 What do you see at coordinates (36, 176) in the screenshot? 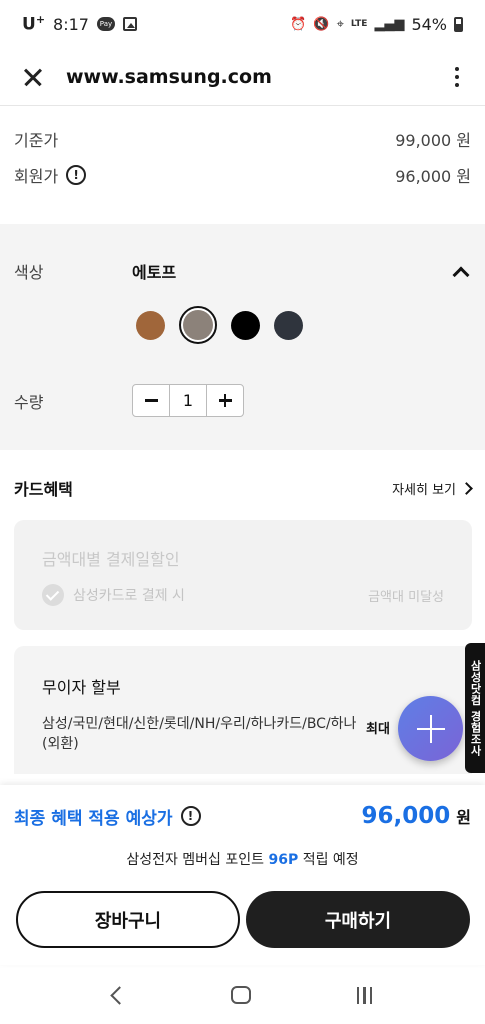
I see `member-price-label: 회원가` at bounding box center [36, 176].